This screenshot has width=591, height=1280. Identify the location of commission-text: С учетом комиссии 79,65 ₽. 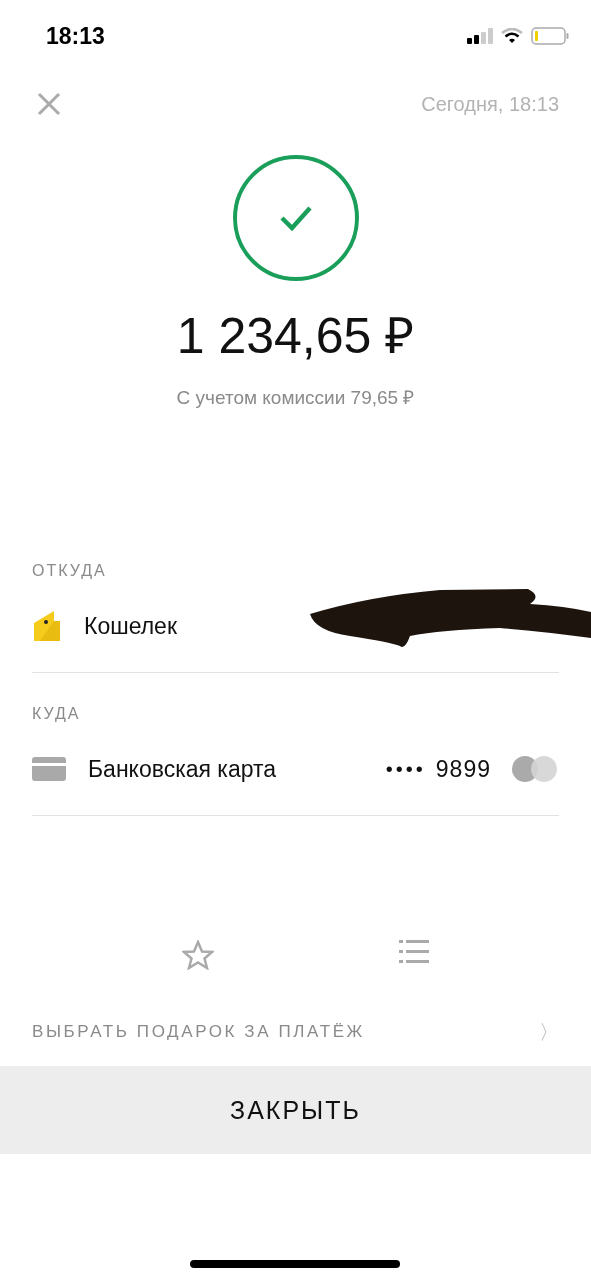
(295, 398).